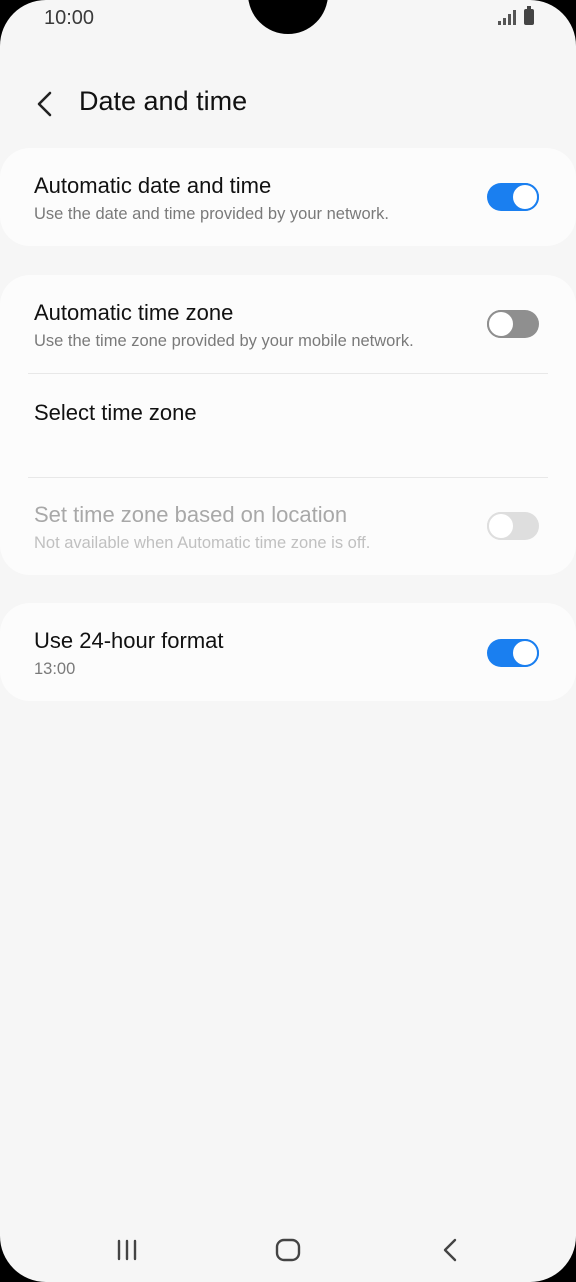 The width and height of the screenshot is (576, 1282). Describe the element at coordinates (129, 640) in the screenshot. I see `use-24-hour-title: Use 24-hour format` at that location.